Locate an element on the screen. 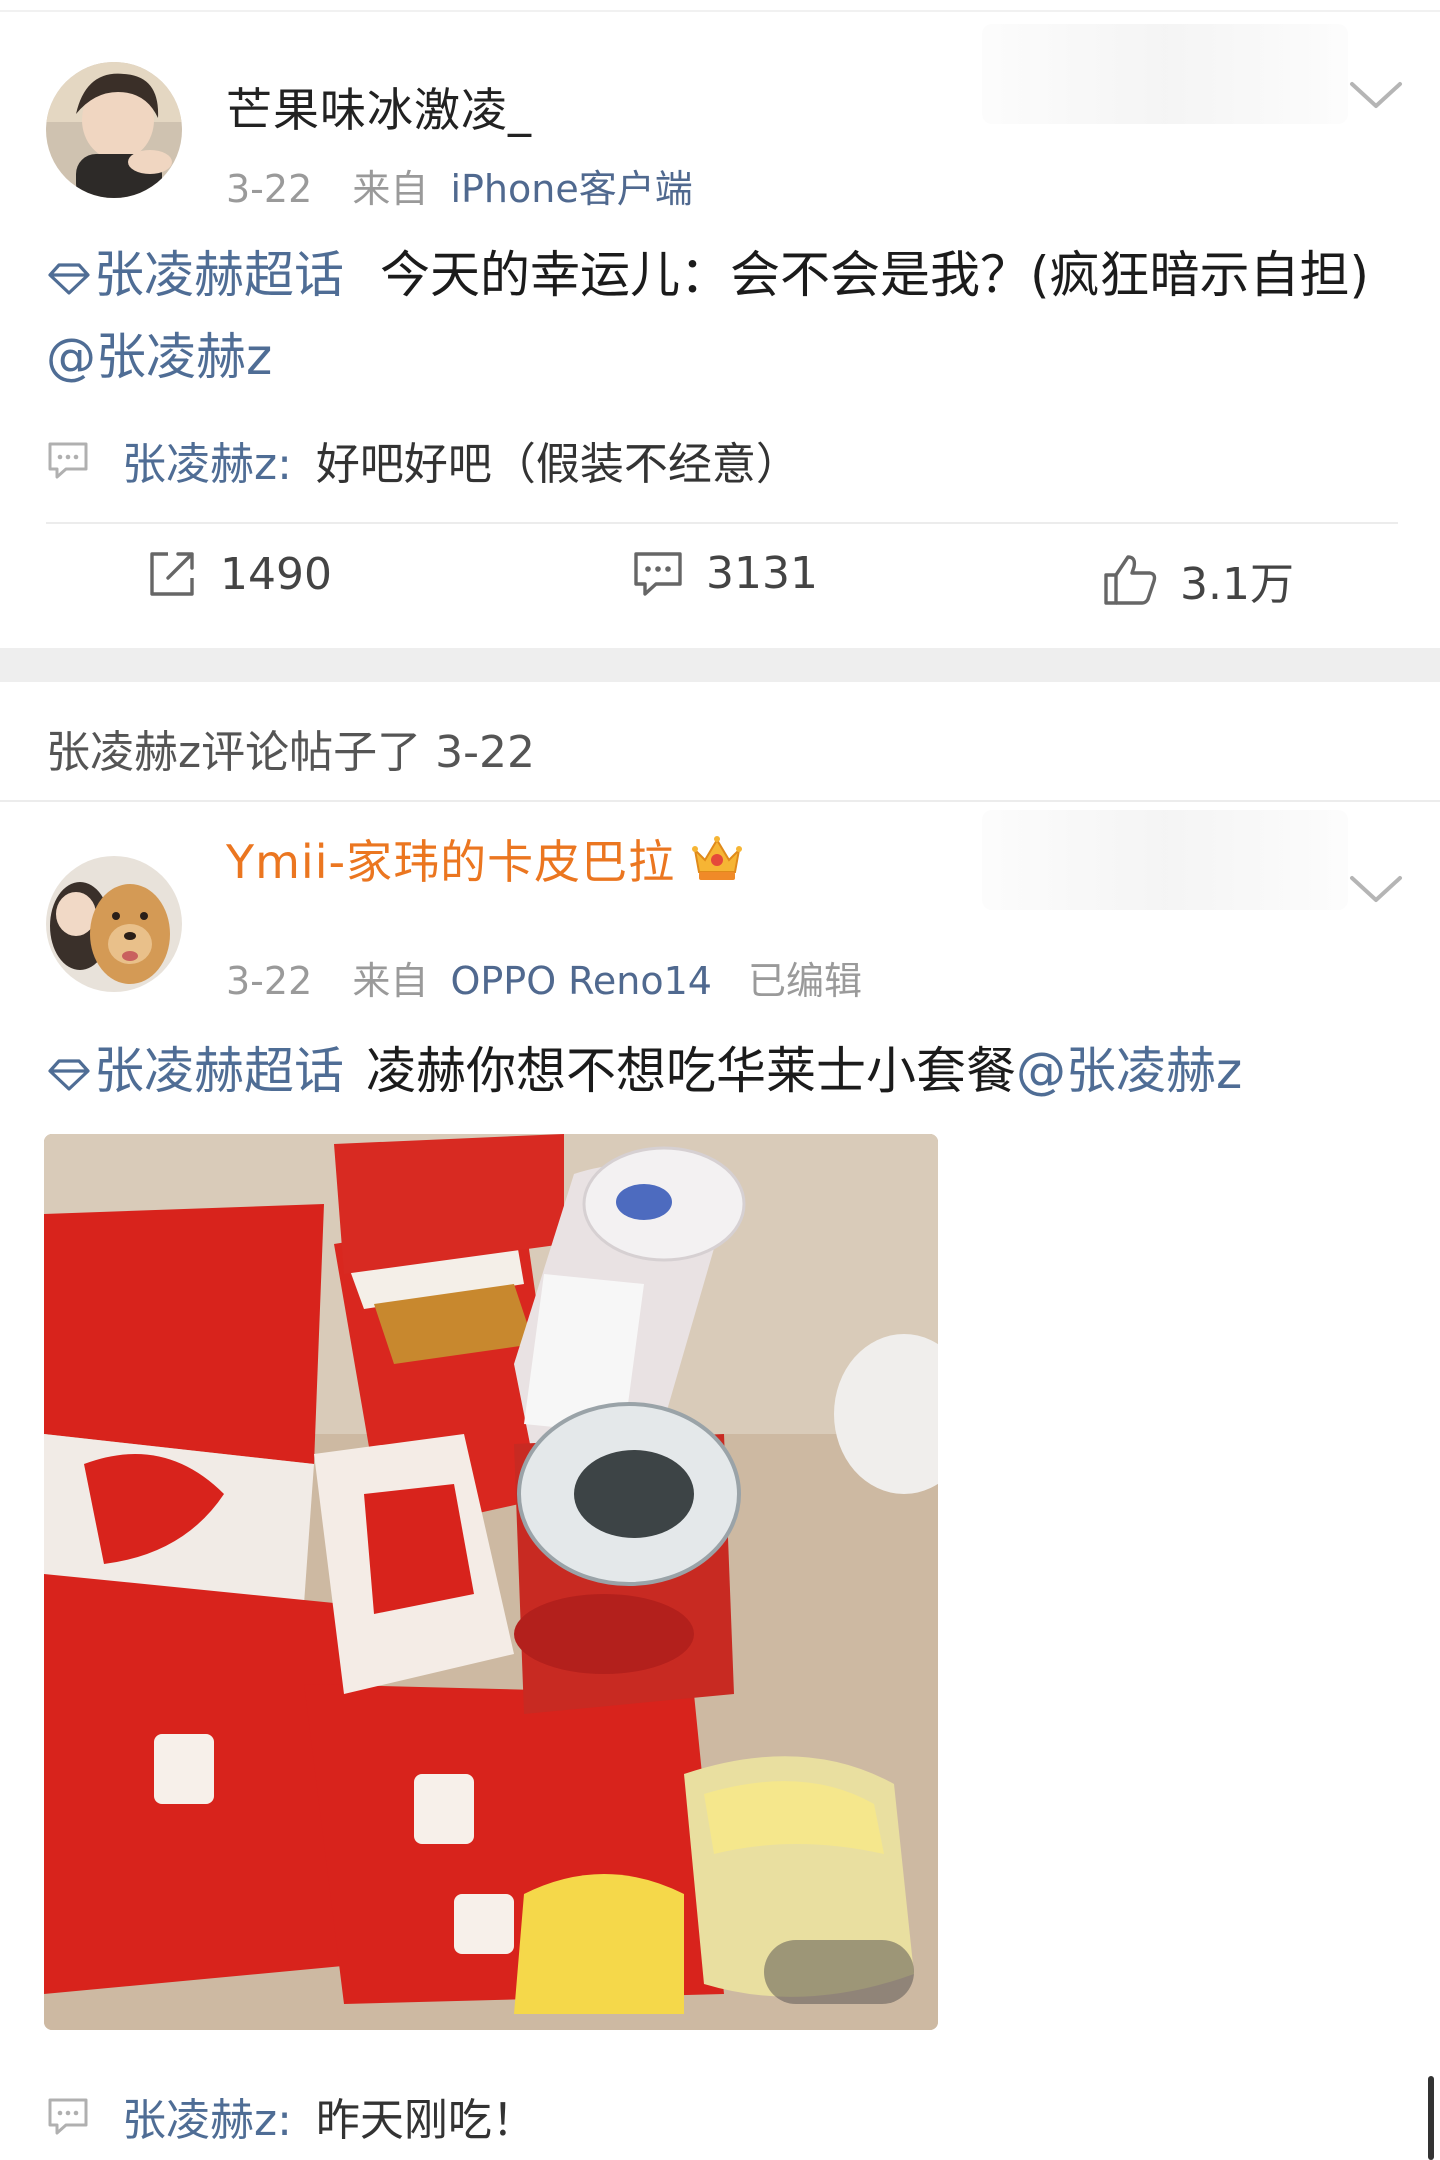 The width and height of the screenshot is (1440, 2160). post-meta: 3-22 来自 OPPO Reno14 已编辑 is located at coordinates (544, 977).